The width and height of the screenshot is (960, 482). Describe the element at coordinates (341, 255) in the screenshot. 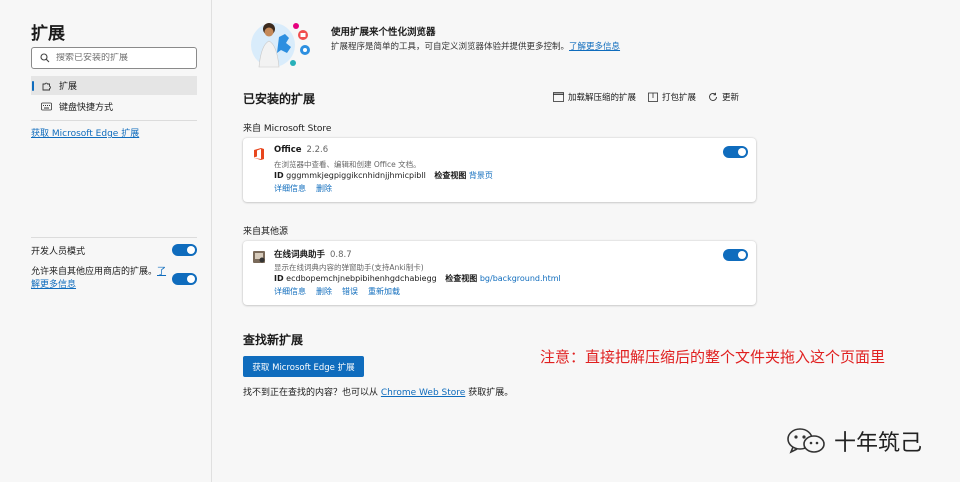

I see `extension-version: 0.8.7` at that location.